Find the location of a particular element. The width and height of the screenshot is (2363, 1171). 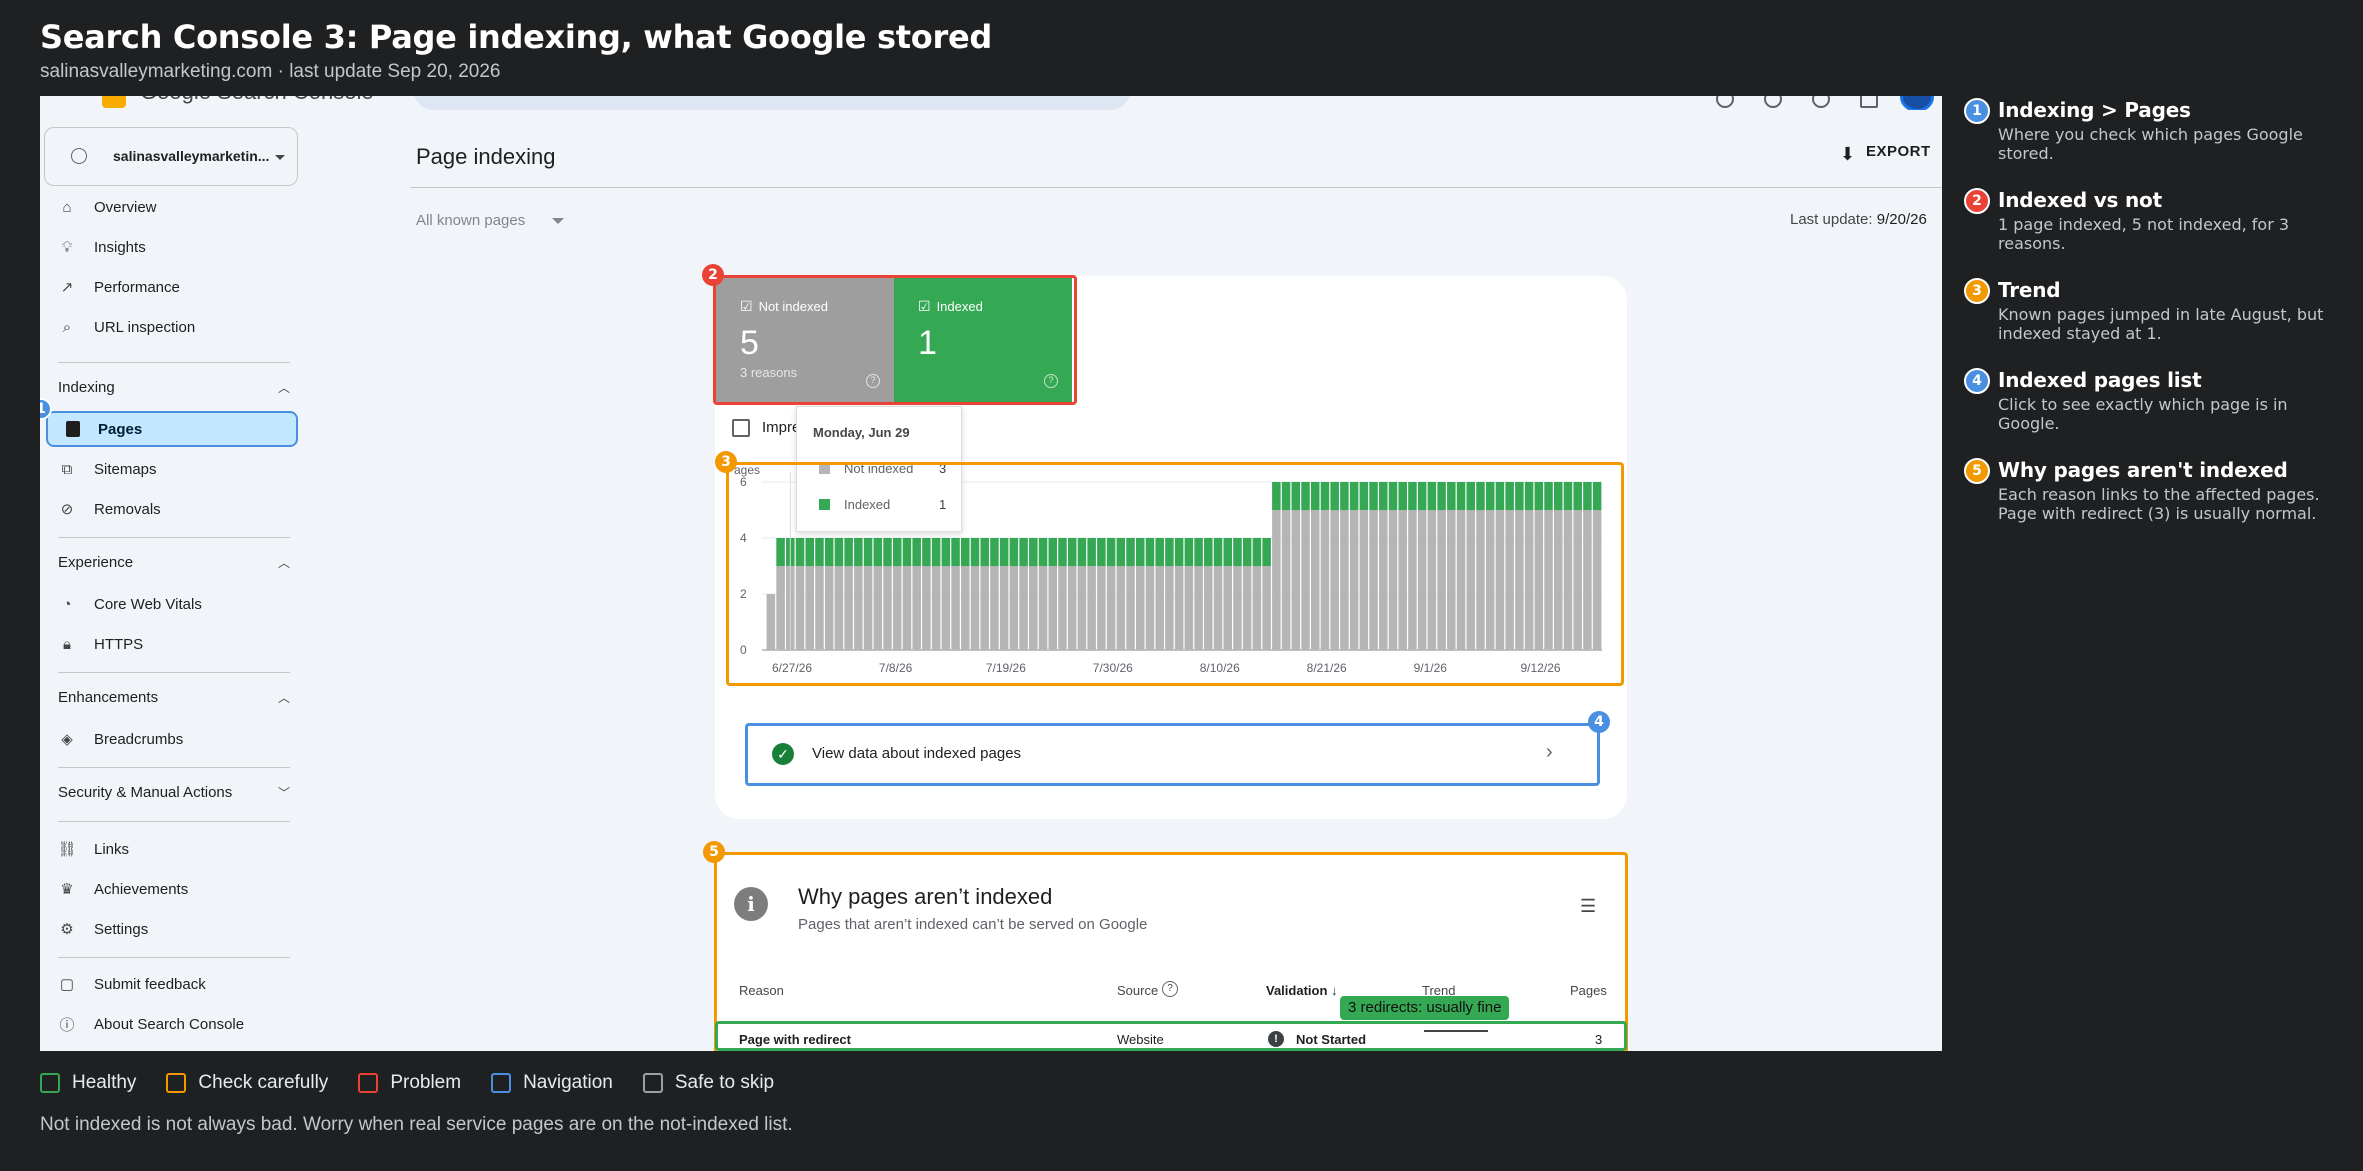

sidebar-item-removals: ⊘ Removals is located at coordinates (109, 509).